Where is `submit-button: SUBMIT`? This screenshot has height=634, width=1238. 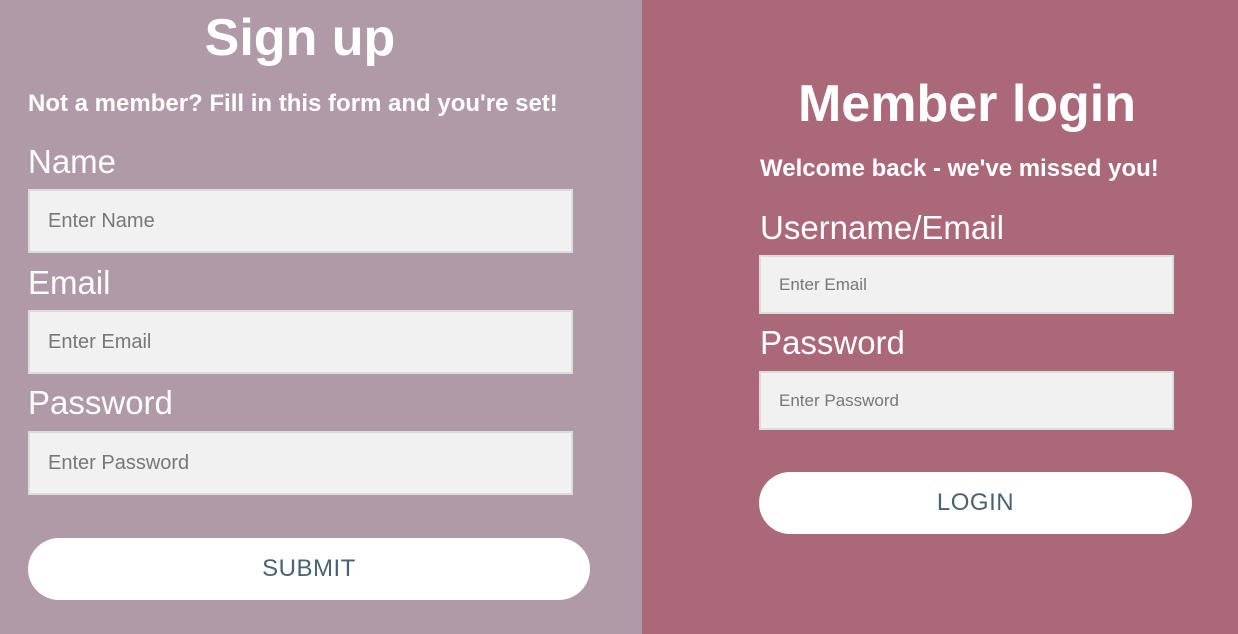
submit-button: SUBMIT is located at coordinates (309, 569).